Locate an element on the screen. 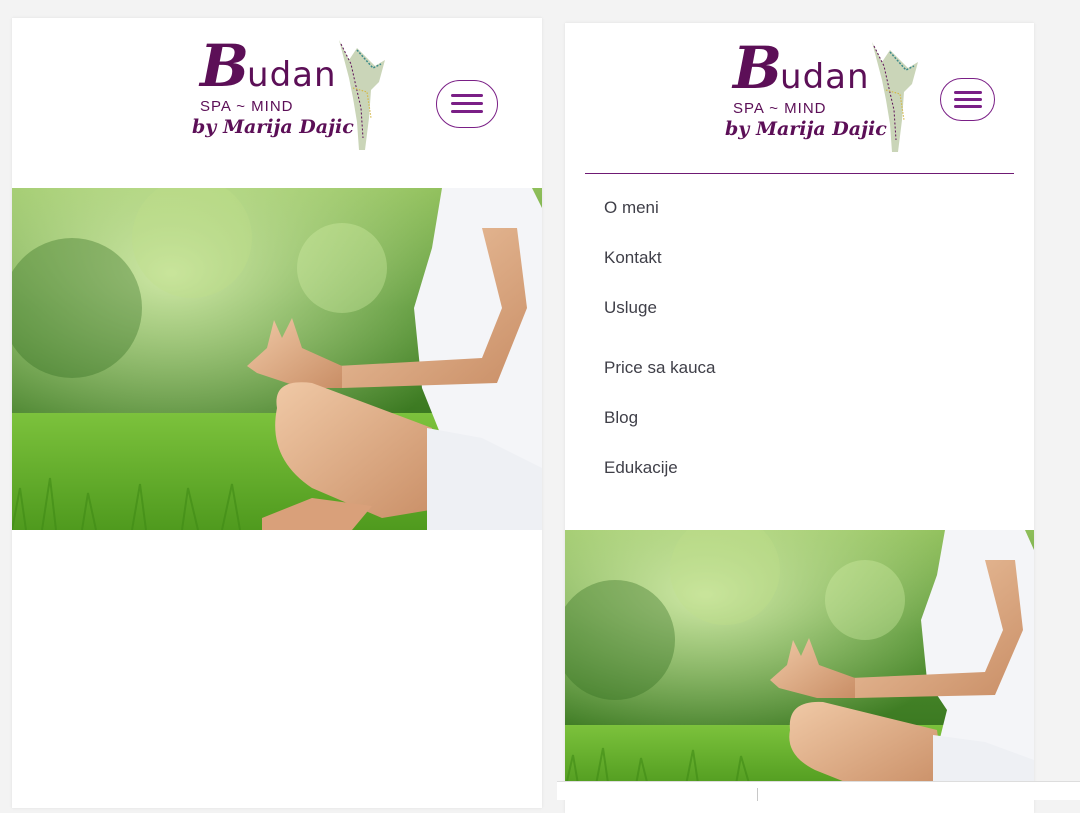  nav-item-o-meni: O meni is located at coordinates (631, 208).